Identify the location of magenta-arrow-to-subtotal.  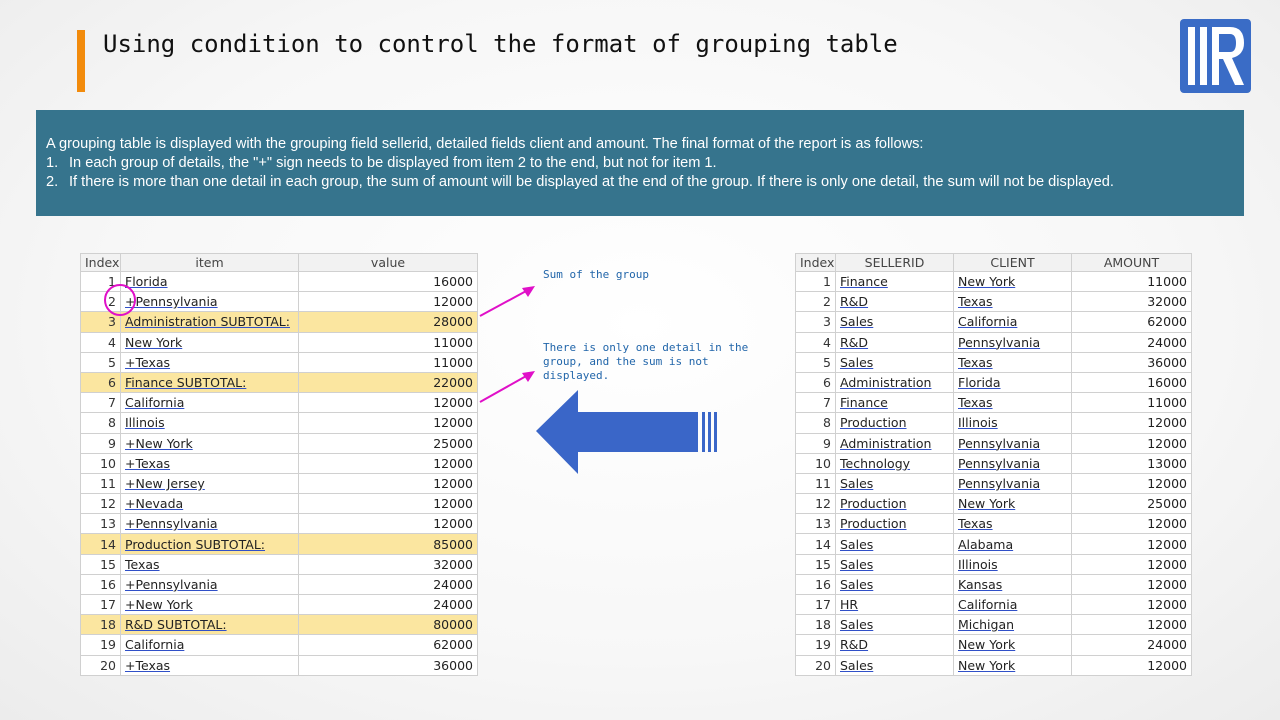
(507, 301).